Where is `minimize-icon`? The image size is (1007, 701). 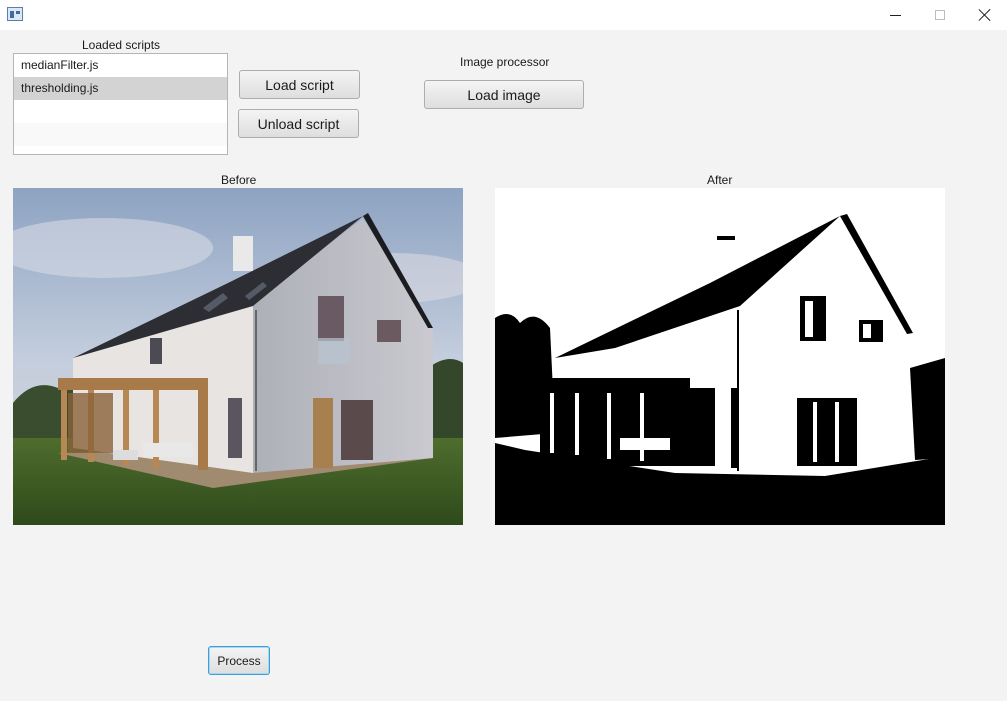
minimize-icon is located at coordinates (895, 15).